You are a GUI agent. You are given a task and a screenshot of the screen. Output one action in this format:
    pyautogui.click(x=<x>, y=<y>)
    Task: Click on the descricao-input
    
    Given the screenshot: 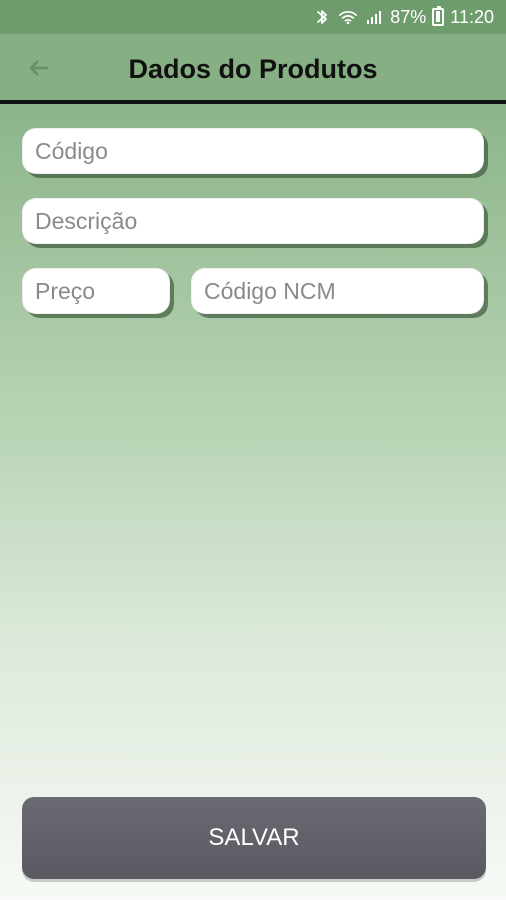 What is the action you would take?
    pyautogui.click(x=259, y=221)
    